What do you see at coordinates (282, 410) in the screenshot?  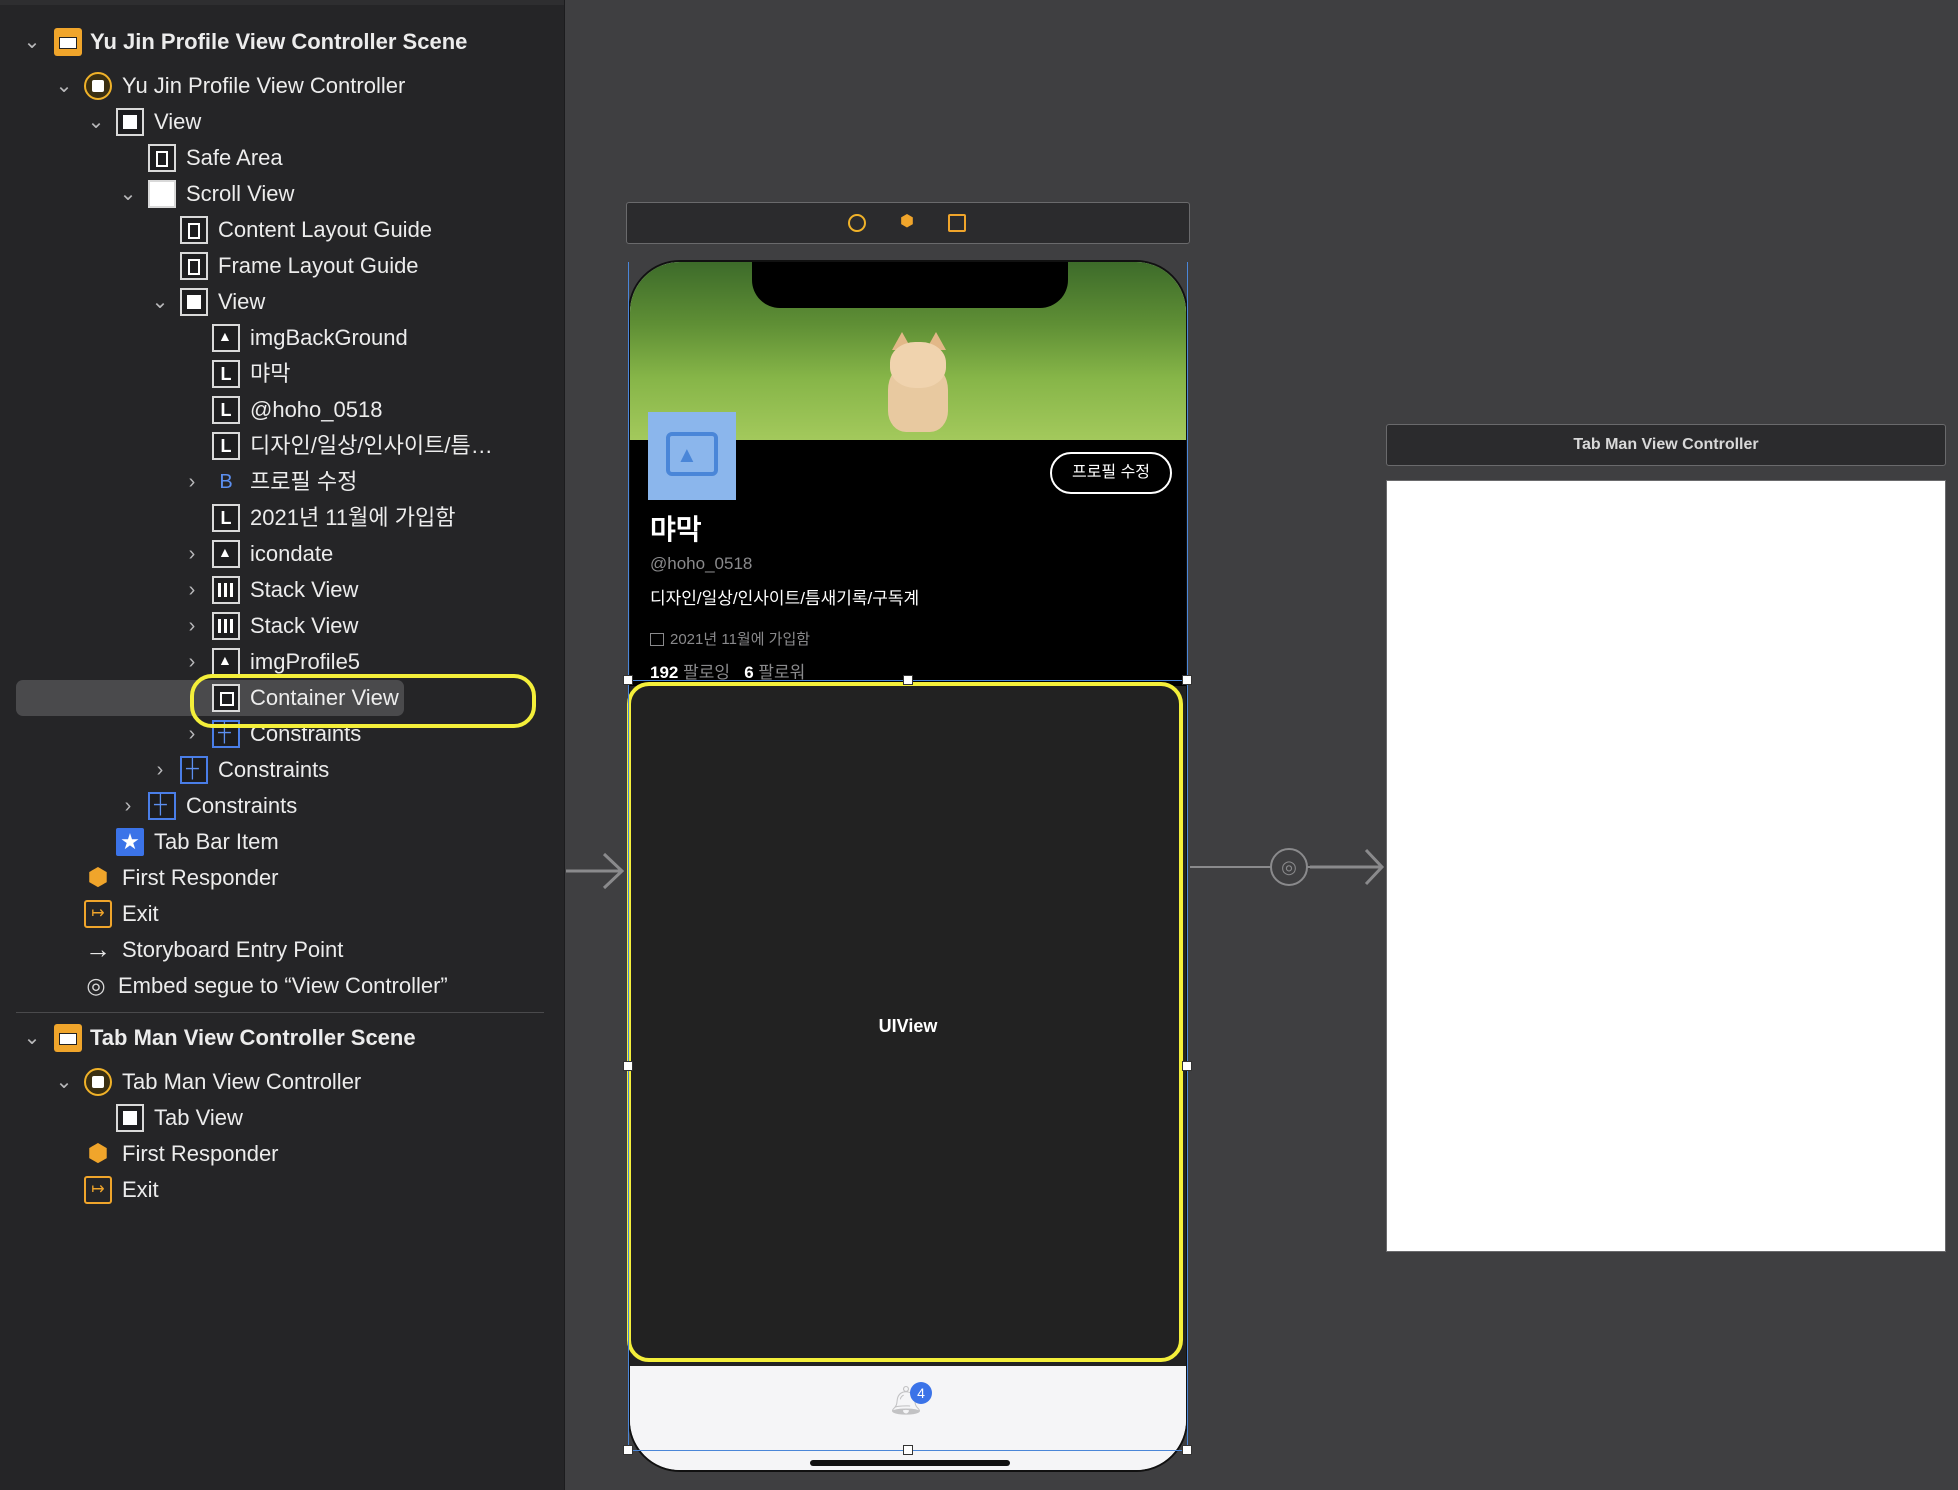 I see `outline-row-label-handle: L @hoho_0518` at bounding box center [282, 410].